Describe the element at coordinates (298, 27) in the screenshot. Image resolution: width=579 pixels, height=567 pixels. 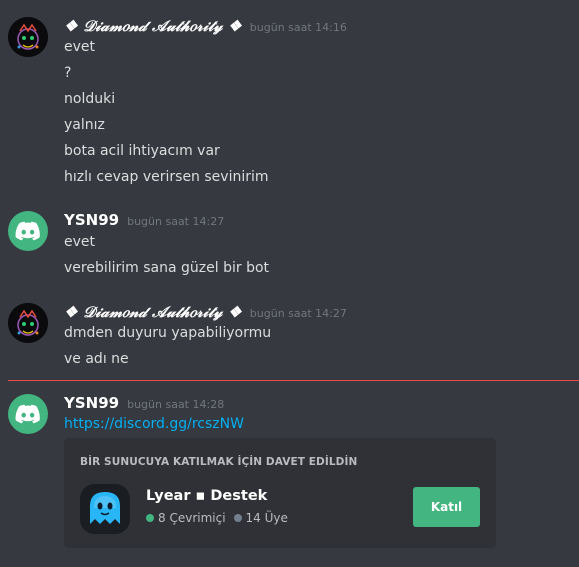
I see `timestamp: bugün saat 14:16` at that location.